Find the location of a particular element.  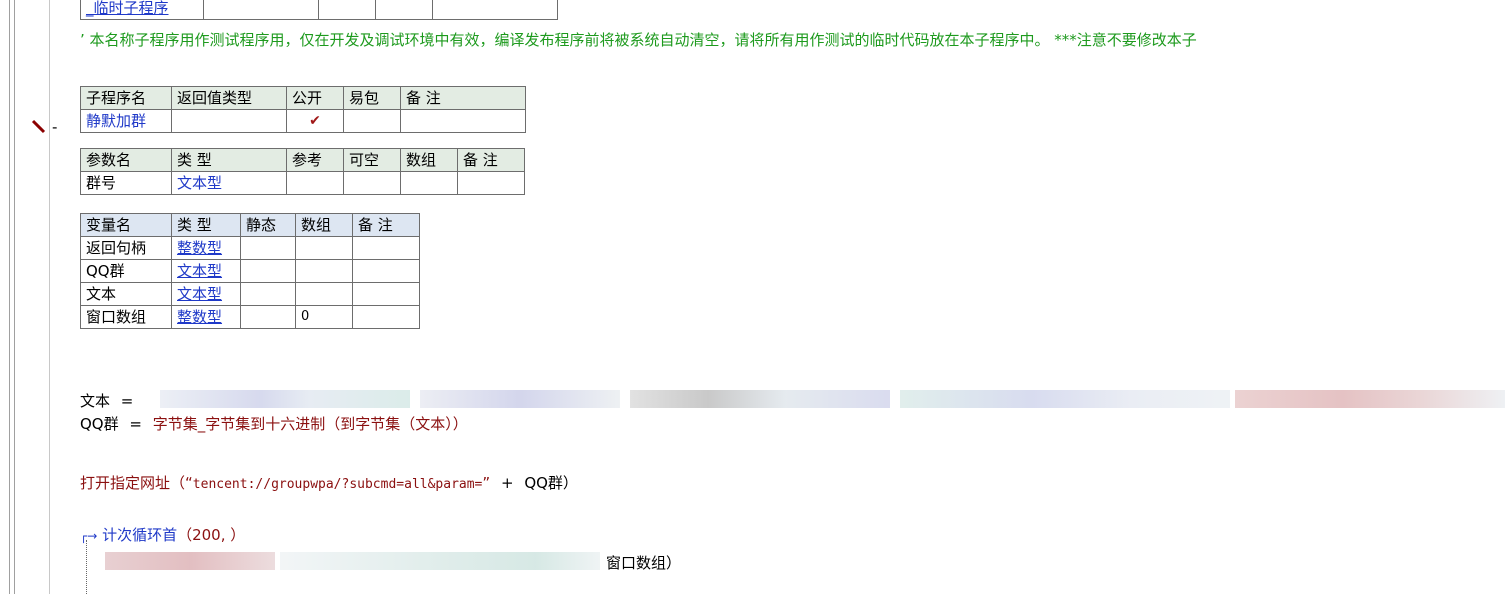

code-args: （200, ） is located at coordinates (211, 535).